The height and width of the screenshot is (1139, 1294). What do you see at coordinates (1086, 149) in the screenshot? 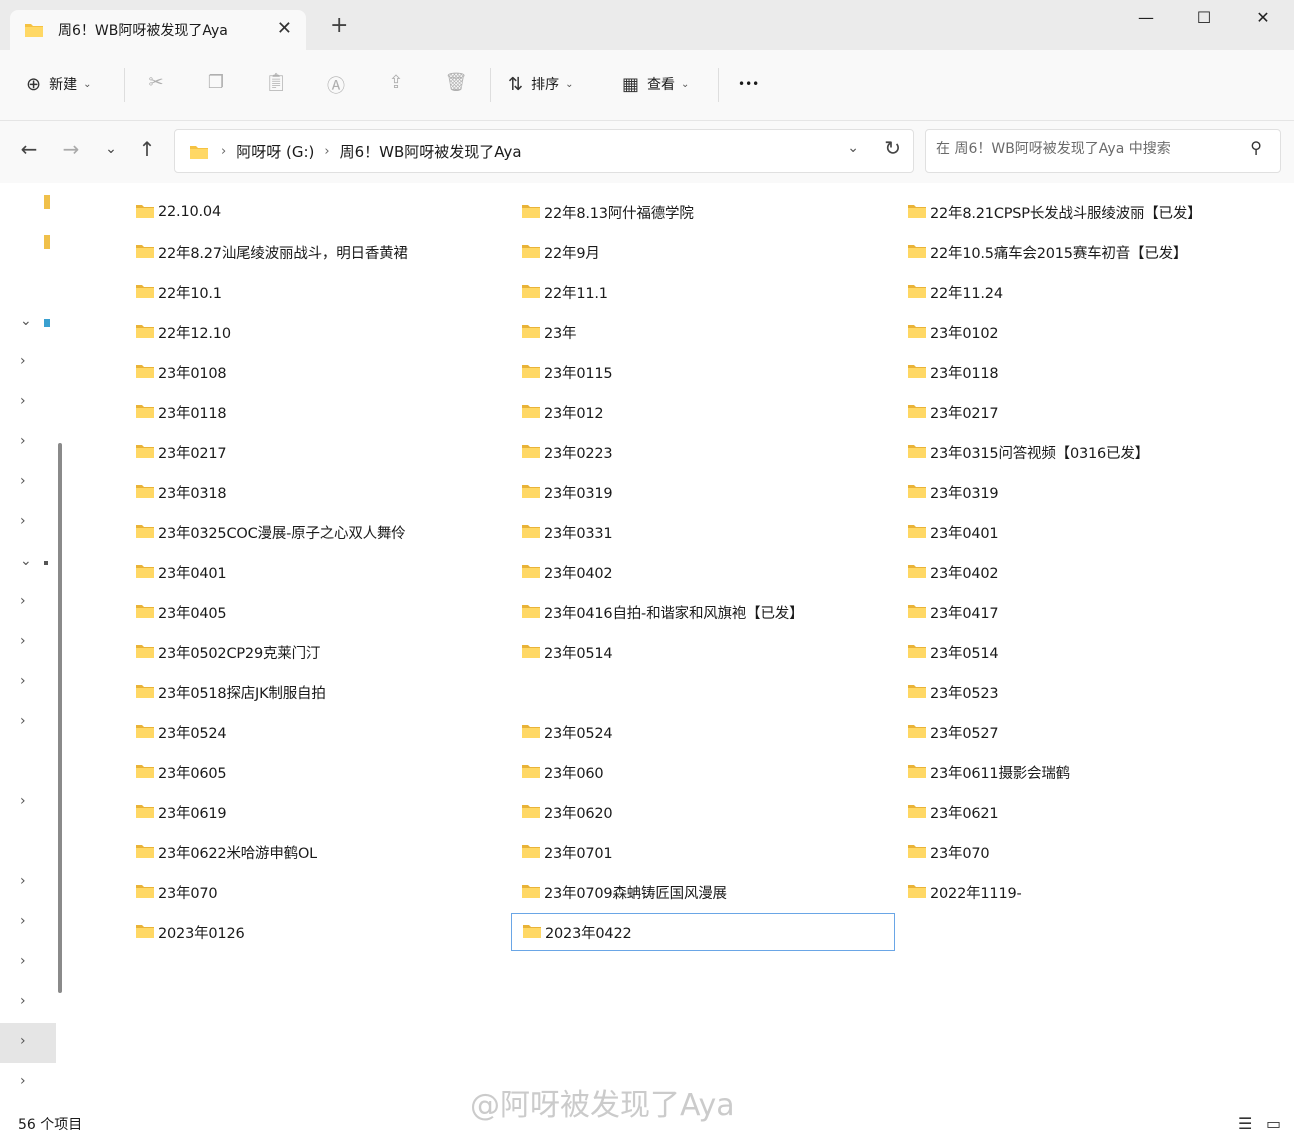
I see `search-input` at bounding box center [1086, 149].